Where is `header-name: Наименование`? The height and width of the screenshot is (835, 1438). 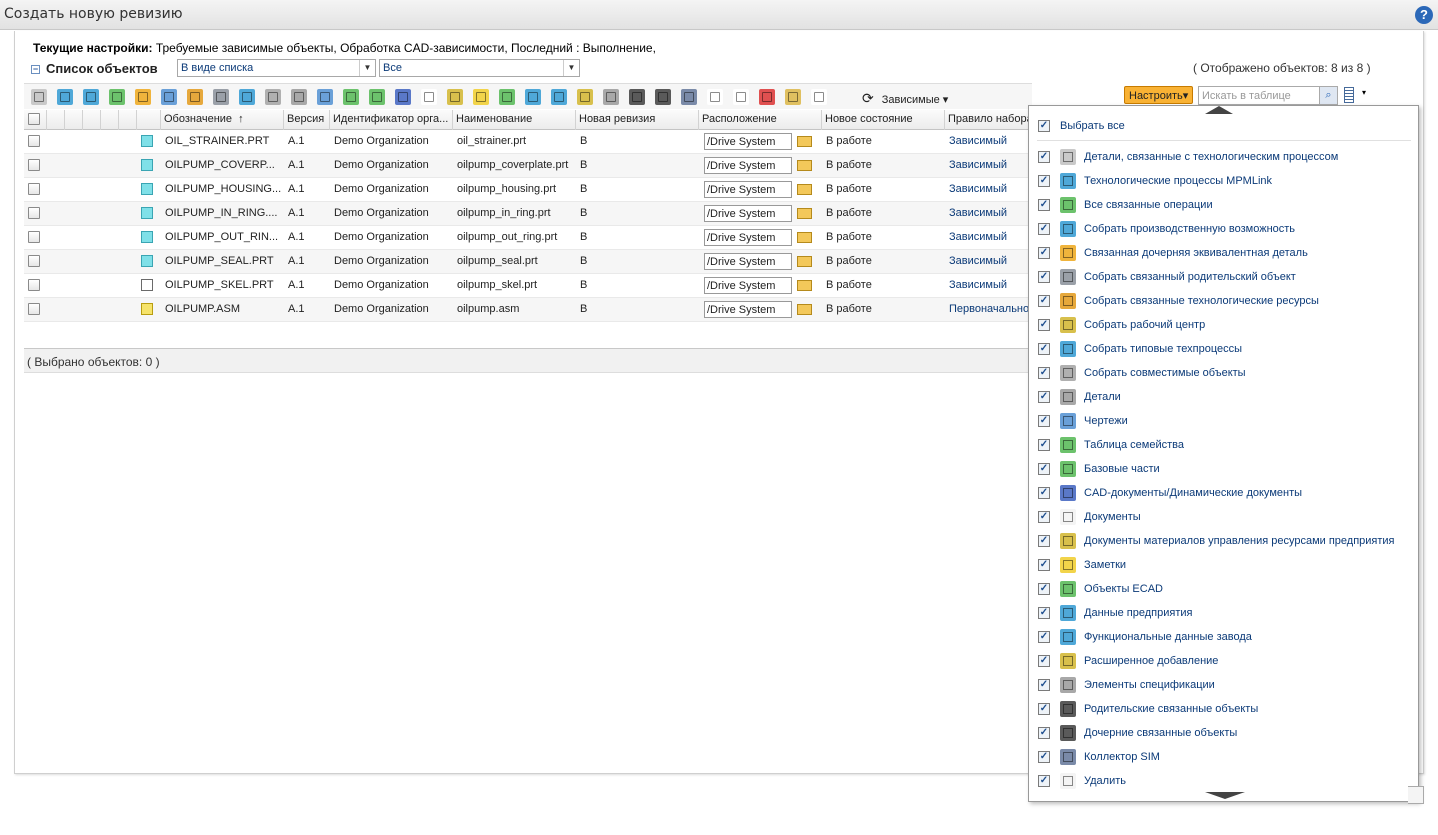 header-name: Наименование is located at coordinates (514, 120).